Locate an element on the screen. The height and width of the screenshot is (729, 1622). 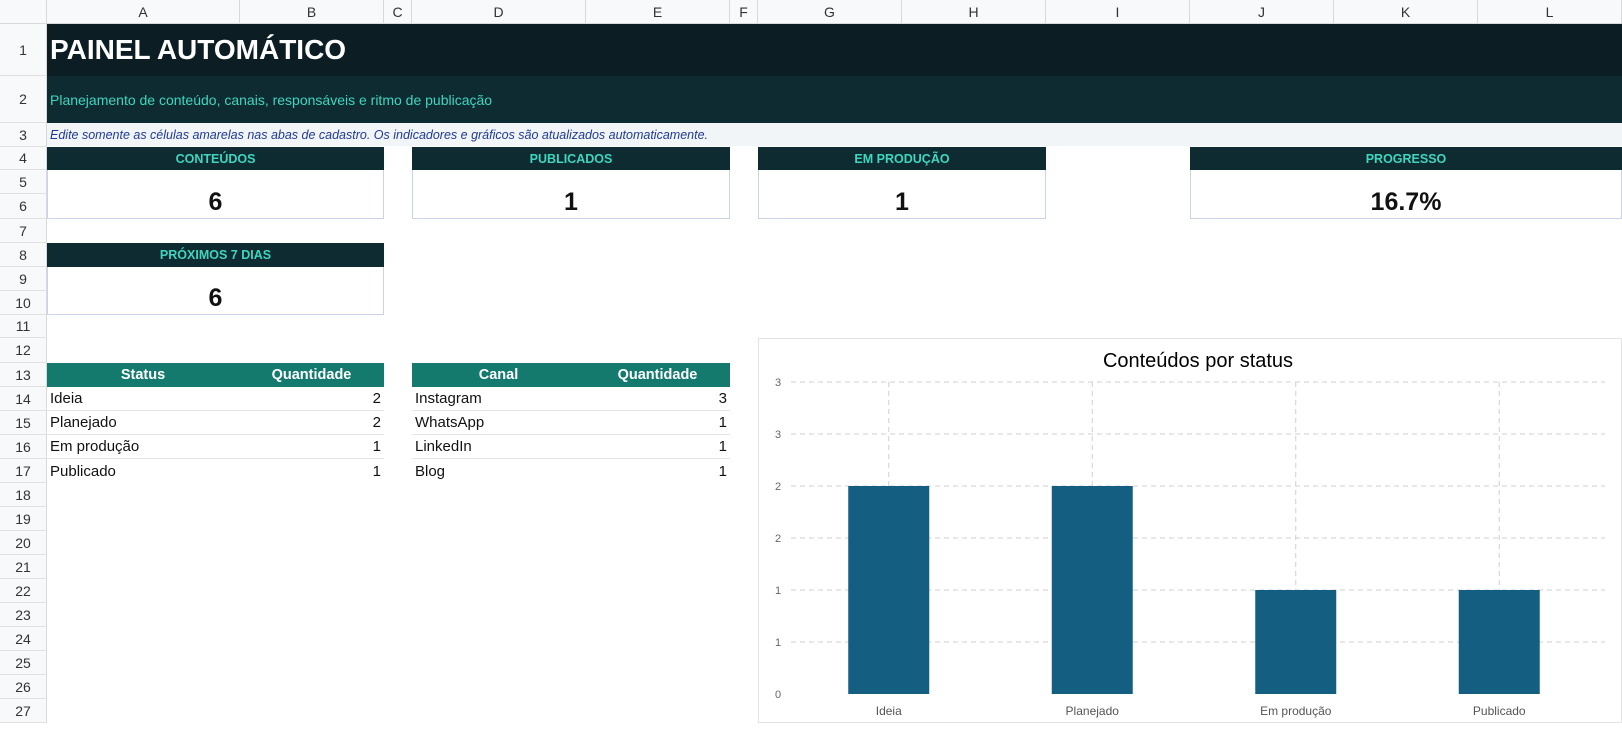
kpi-proximos-value: 6 is located at coordinates (215, 291).